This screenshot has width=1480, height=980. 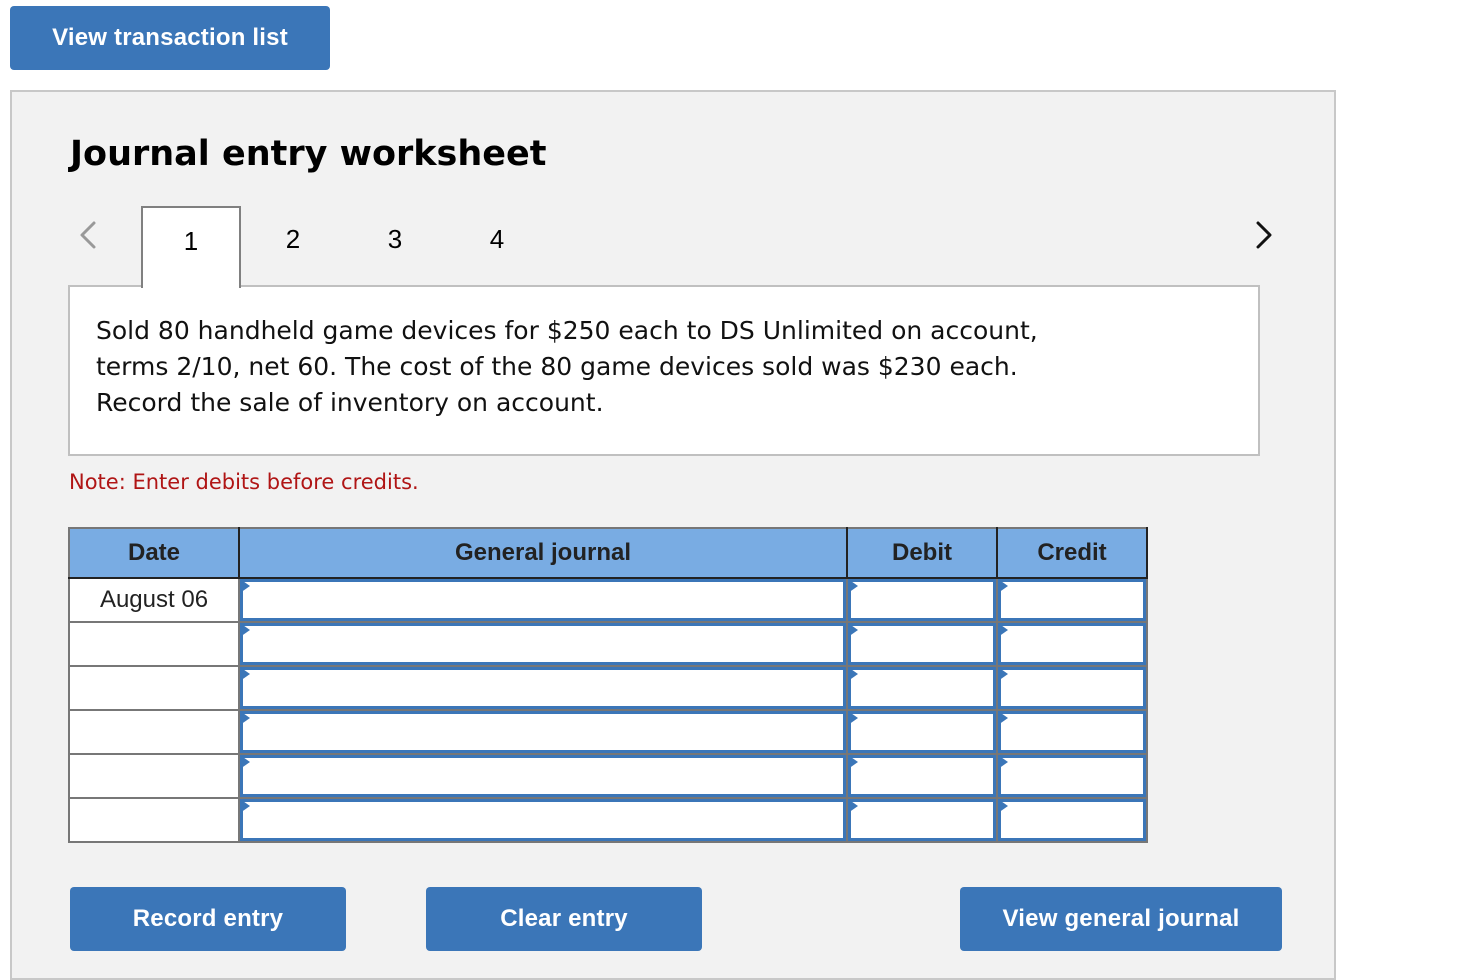 What do you see at coordinates (1072, 553) in the screenshot?
I see `header-credit: Credit` at bounding box center [1072, 553].